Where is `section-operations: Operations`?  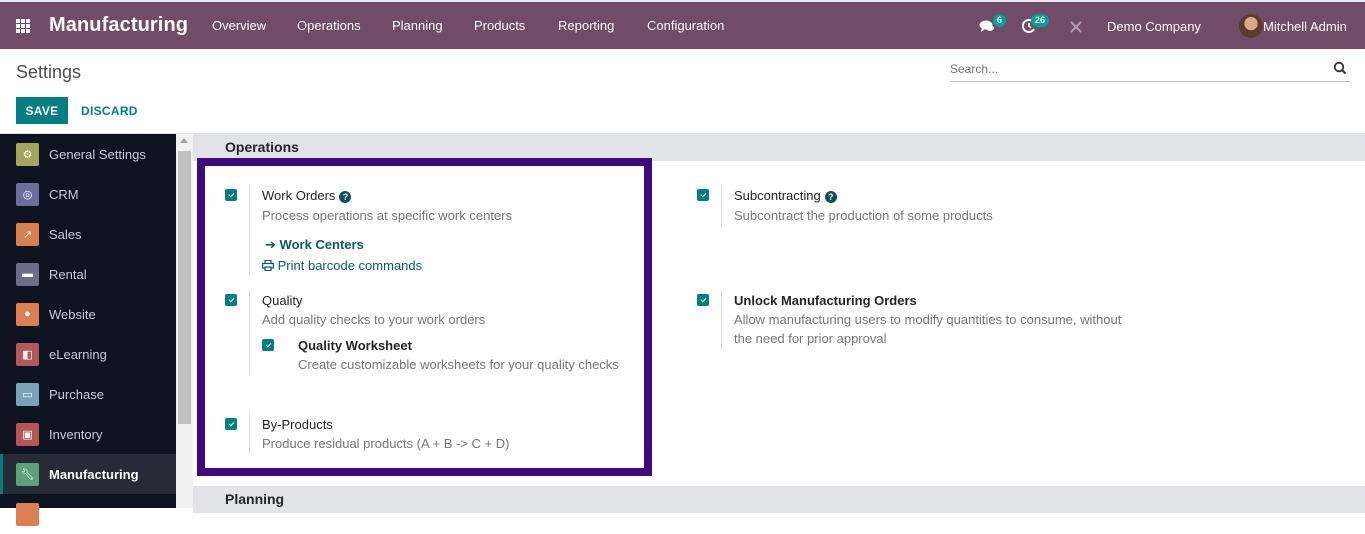 section-operations: Operations is located at coordinates (779, 147).